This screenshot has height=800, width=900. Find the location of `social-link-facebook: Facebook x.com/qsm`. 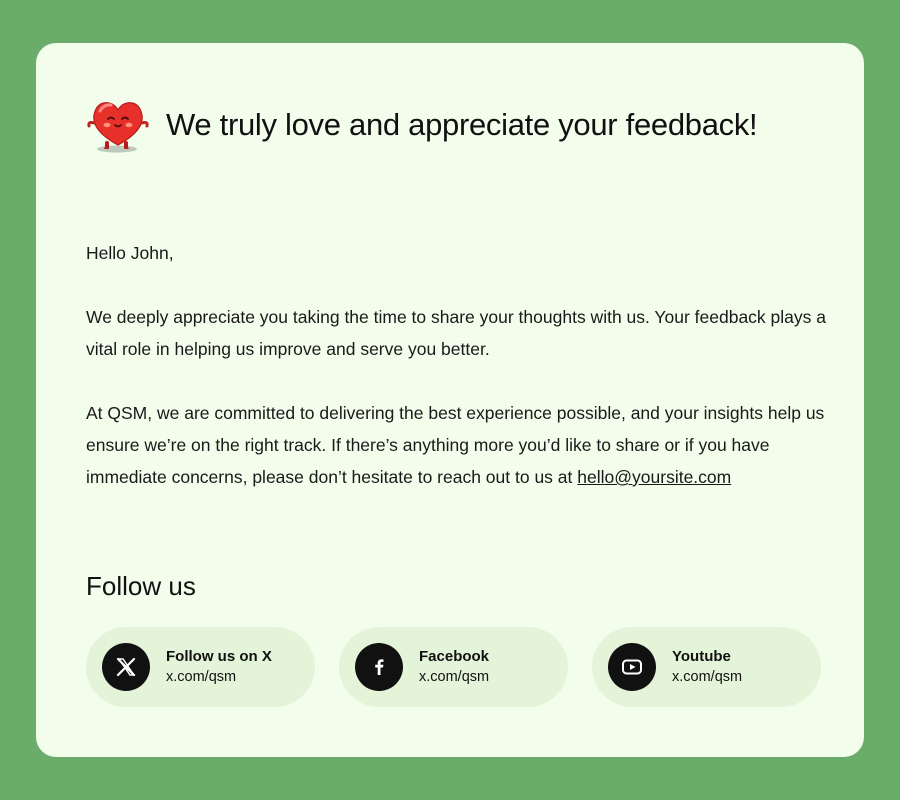

social-link-facebook: Facebook x.com/qsm is located at coordinates (453, 667).